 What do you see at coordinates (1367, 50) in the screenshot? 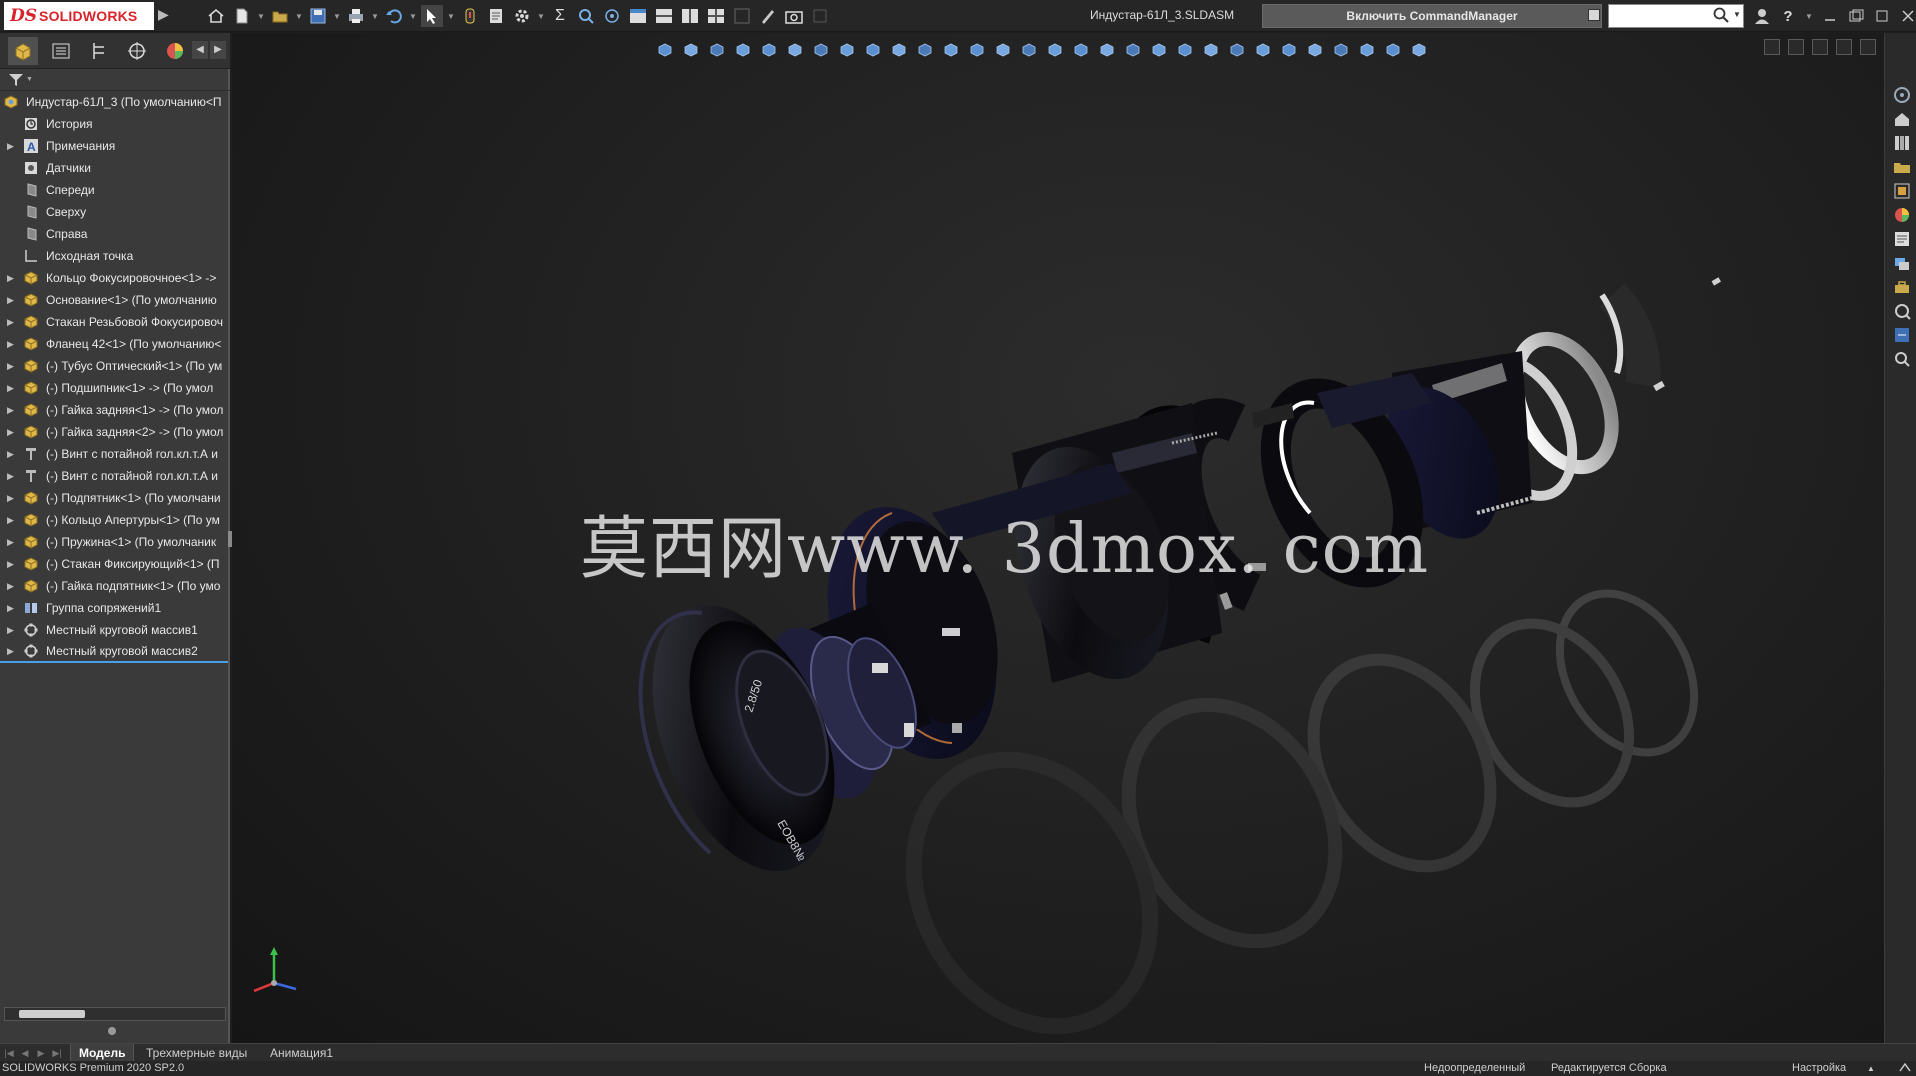
I see `eye-icon` at bounding box center [1367, 50].